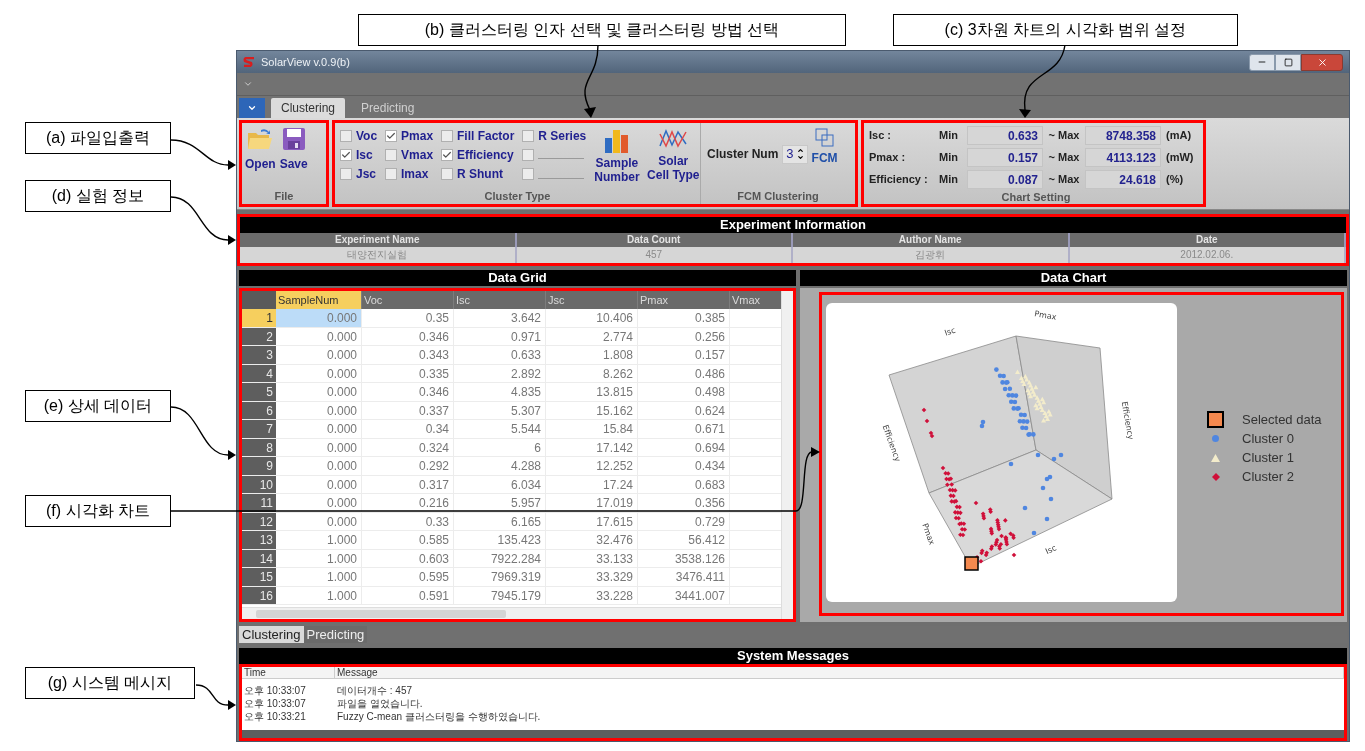 This screenshot has width=1365, height=751. What do you see at coordinates (378, 255) in the screenshot?
I see `info-value: 태양전지실험` at bounding box center [378, 255].